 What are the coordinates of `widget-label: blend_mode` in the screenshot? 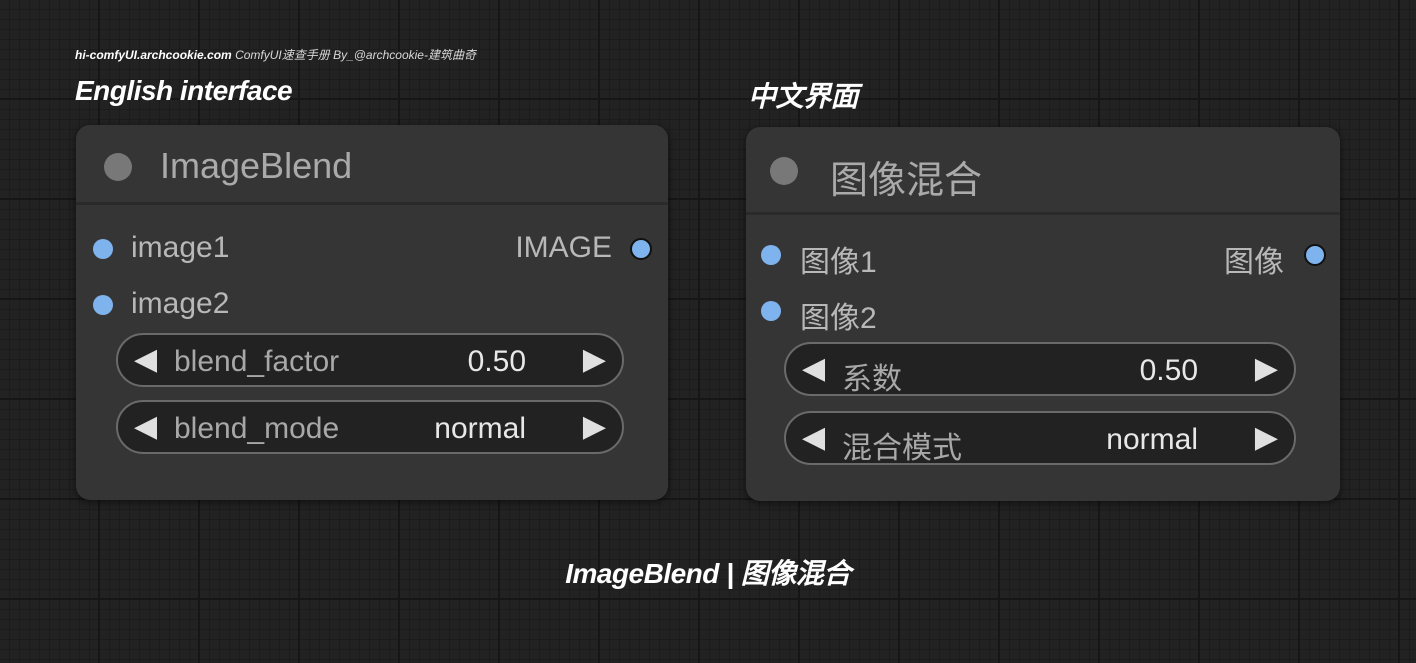 It's located at (257, 428).